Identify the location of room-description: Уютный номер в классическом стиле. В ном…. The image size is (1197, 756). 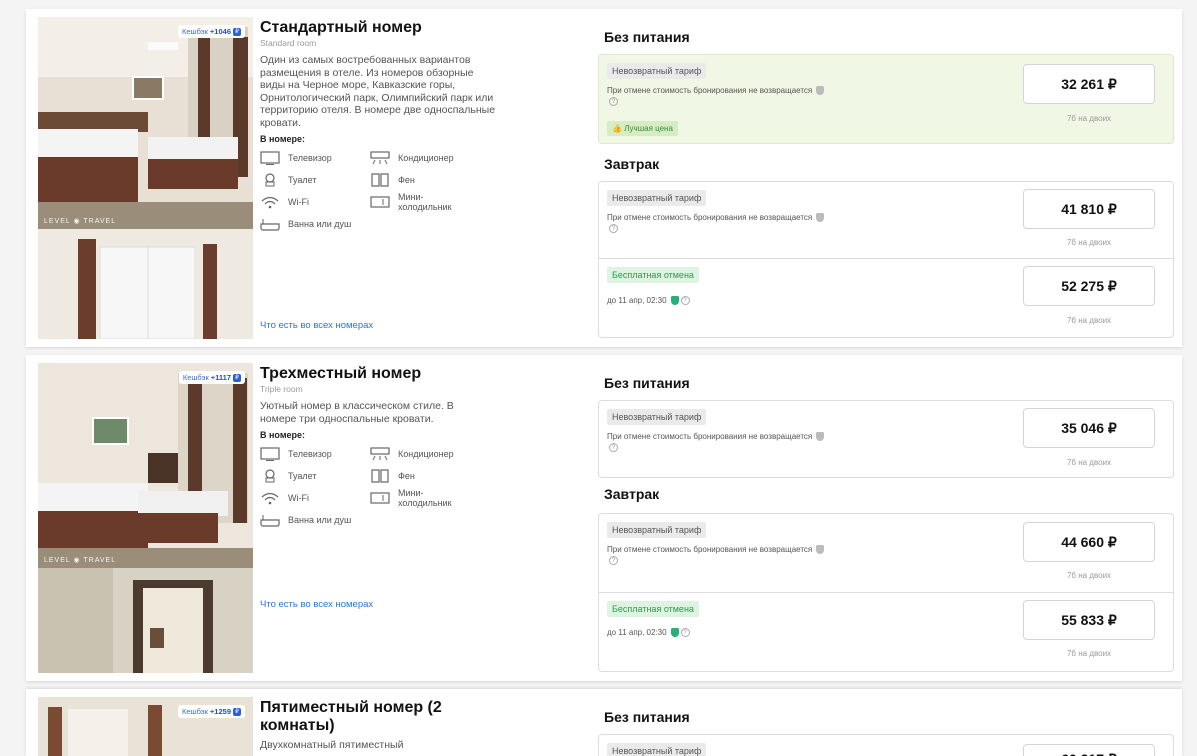
(357, 412).